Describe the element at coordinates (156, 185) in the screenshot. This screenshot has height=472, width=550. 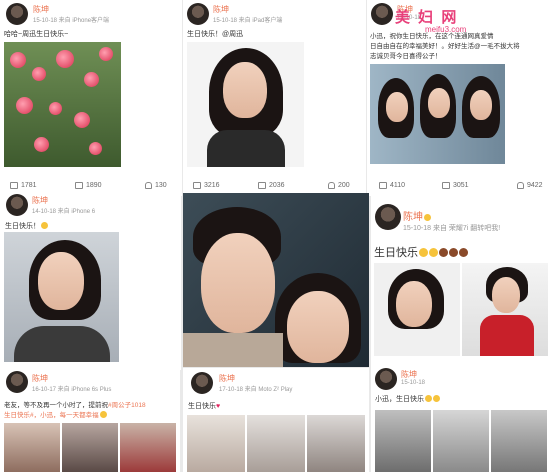
I see `like-button: 130` at that location.